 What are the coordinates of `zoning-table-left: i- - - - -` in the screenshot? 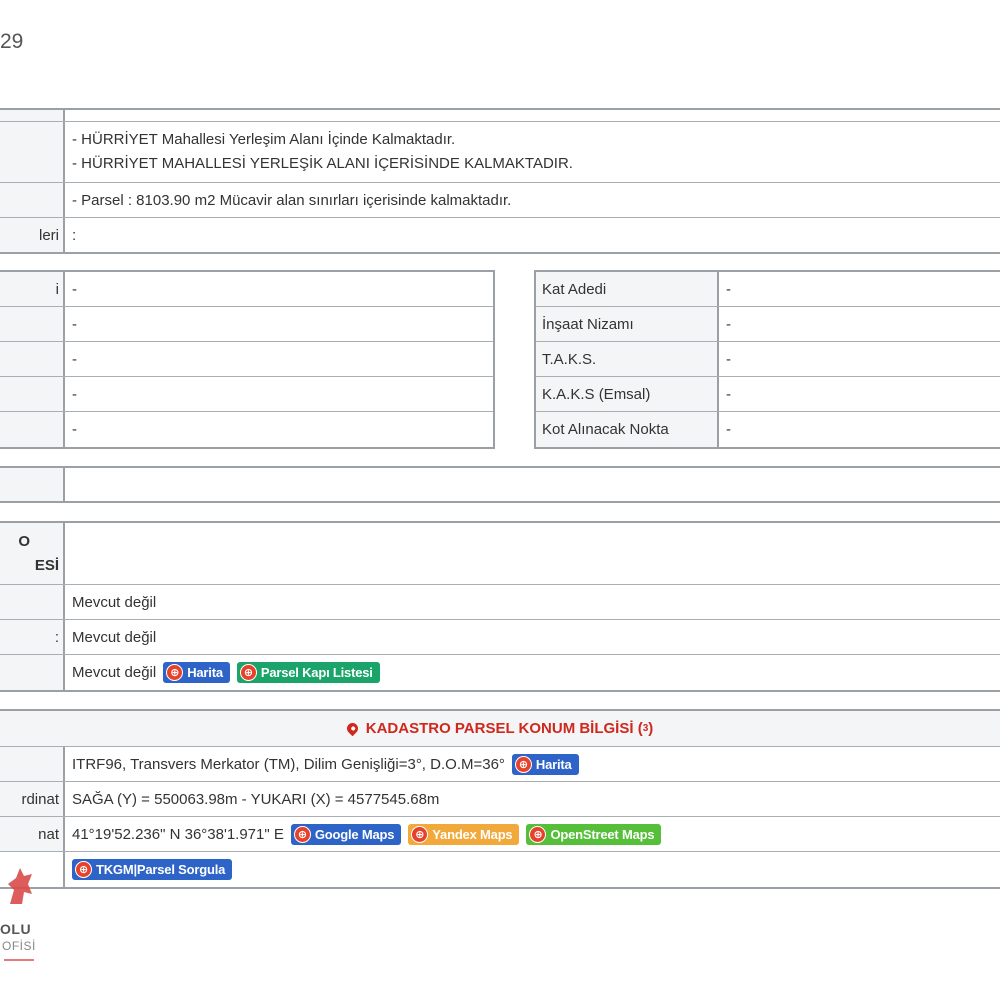 It's located at (247, 359).